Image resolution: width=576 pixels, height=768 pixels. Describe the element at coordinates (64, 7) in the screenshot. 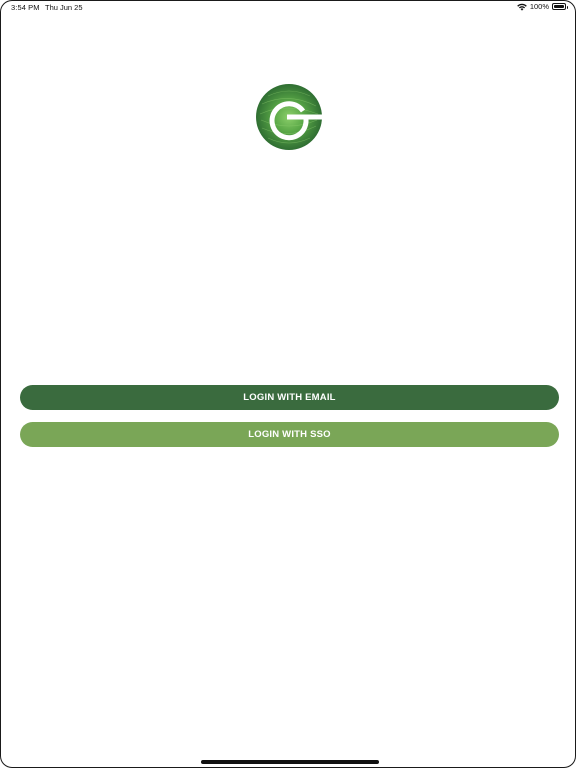

I see `status-date: Thu Jun 25` at that location.